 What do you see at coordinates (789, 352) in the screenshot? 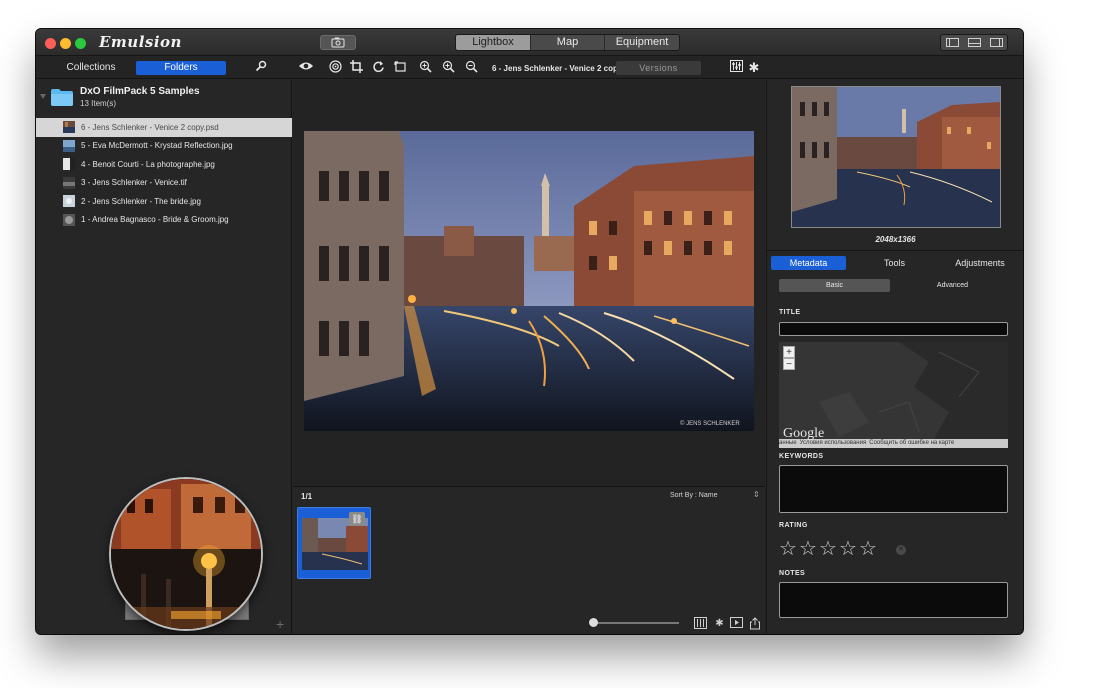
I see `map-zoom-in-button: +` at bounding box center [789, 352].